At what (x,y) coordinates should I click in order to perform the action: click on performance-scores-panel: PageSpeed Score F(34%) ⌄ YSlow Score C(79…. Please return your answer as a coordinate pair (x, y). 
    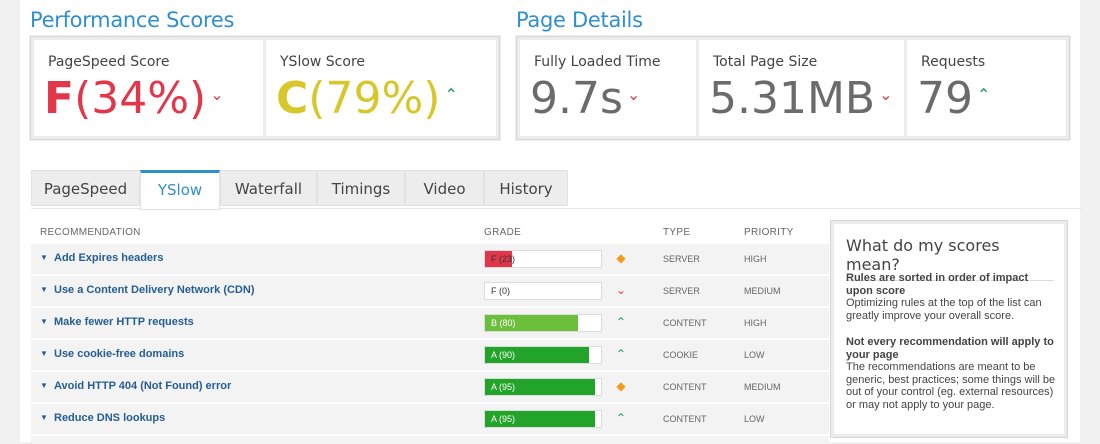
    Looking at the image, I should click on (265, 88).